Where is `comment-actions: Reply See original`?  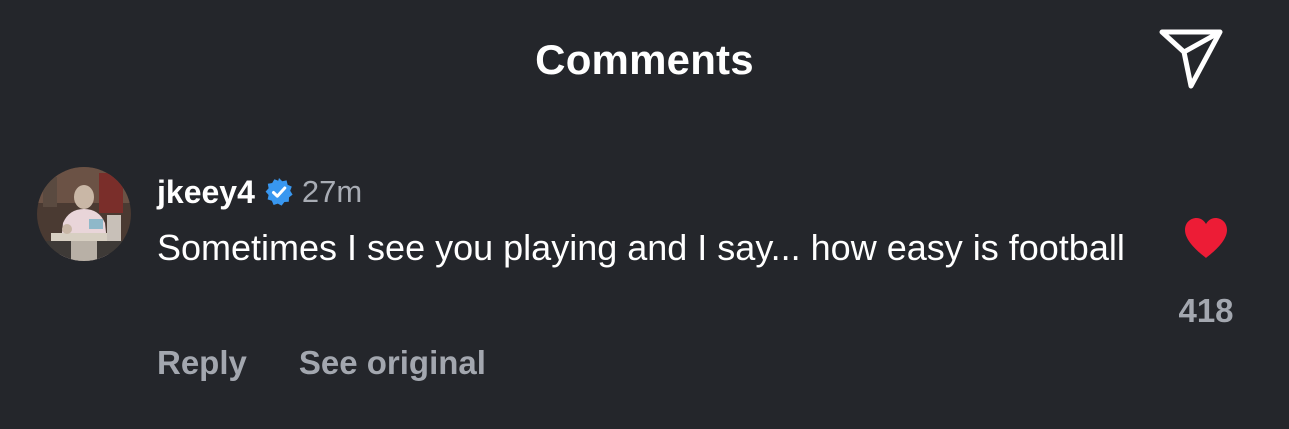 comment-actions: Reply See original is located at coordinates (321, 363).